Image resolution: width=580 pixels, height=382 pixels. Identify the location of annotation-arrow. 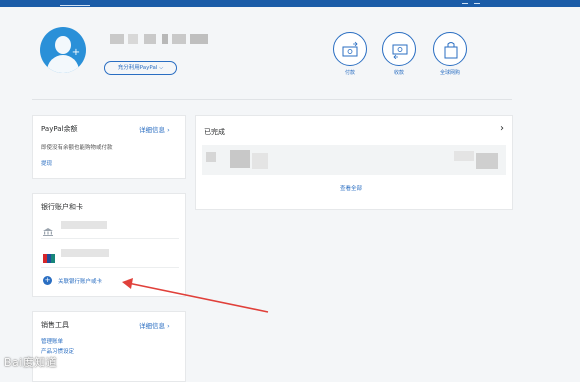
(195, 295).